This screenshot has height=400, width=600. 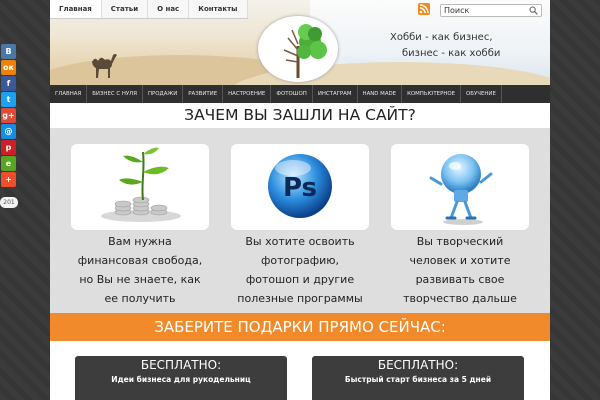 I want to click on card-money, so click(x=140, y=187).